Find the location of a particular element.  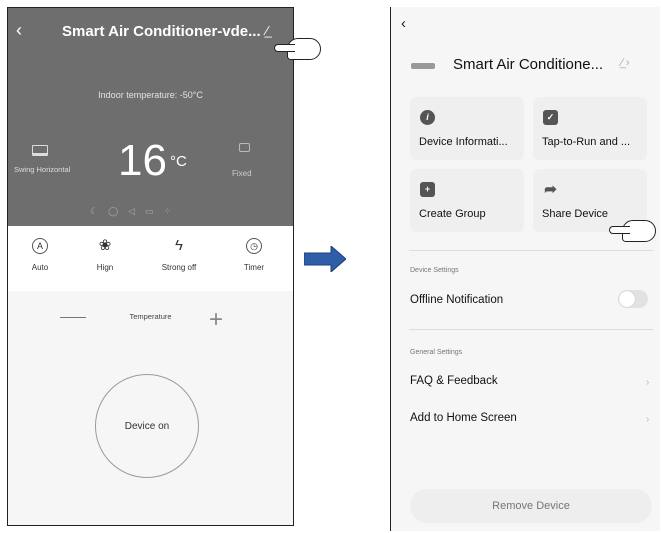

status-icons-row: ☾◯◁▭⁘ is located at coordinates (136, 211).